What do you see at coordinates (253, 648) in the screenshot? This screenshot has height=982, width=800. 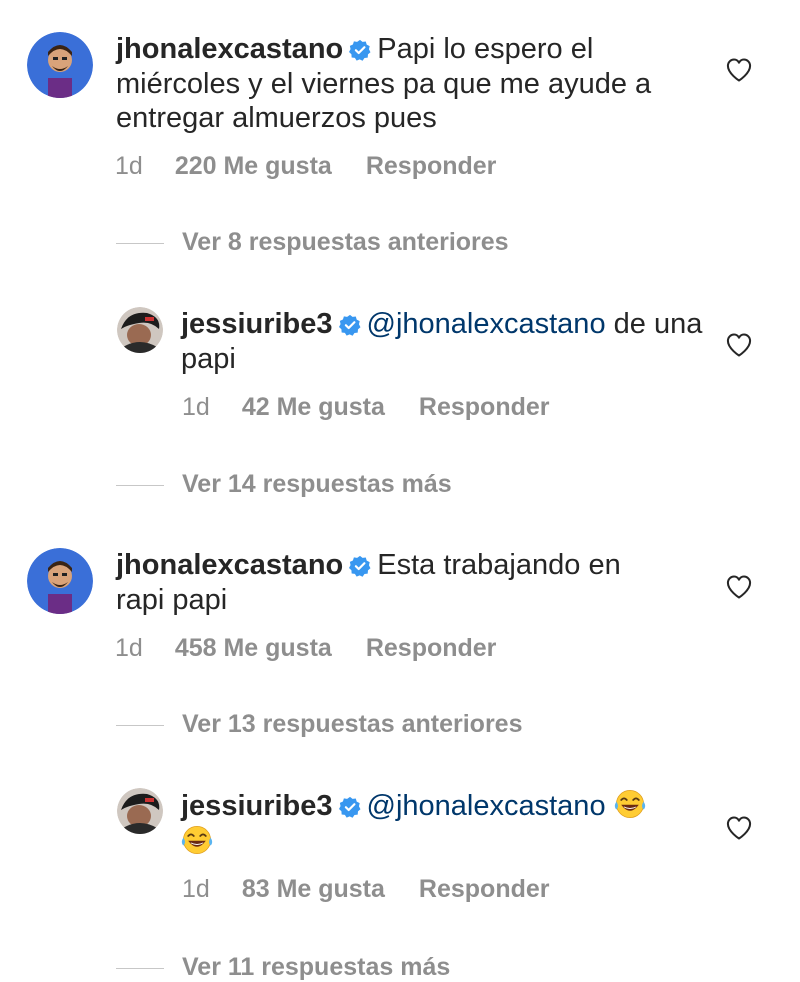 I see `comment-likes: 458 Me gusta` at bounding box center [253, 648].